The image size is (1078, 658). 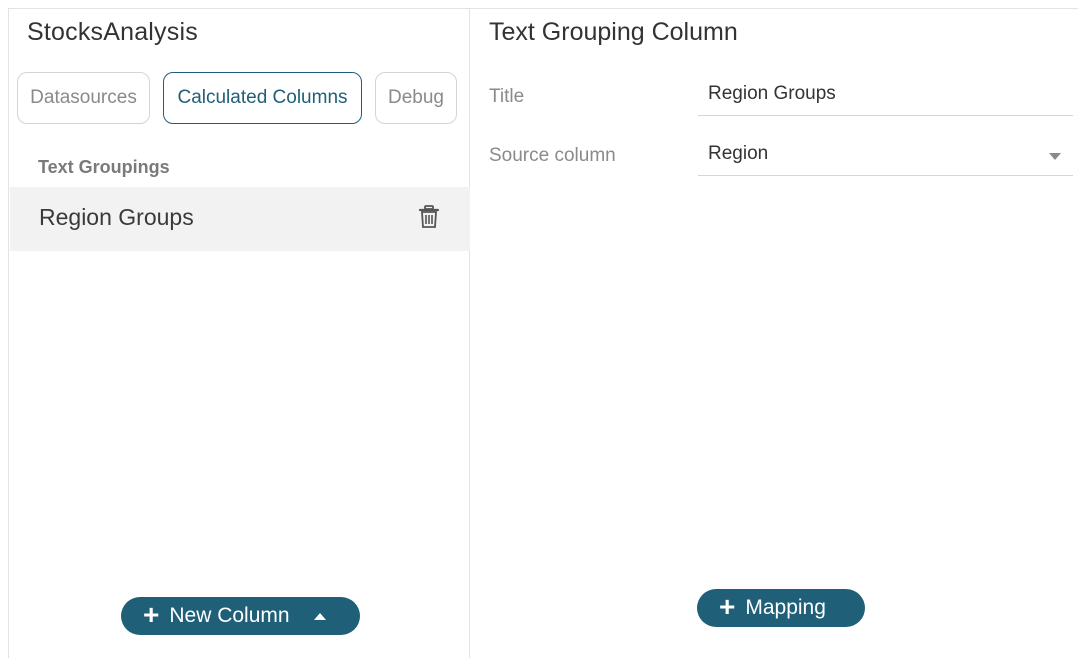 I want to click on source-column-label: Source column, so click(x=552, y=155).